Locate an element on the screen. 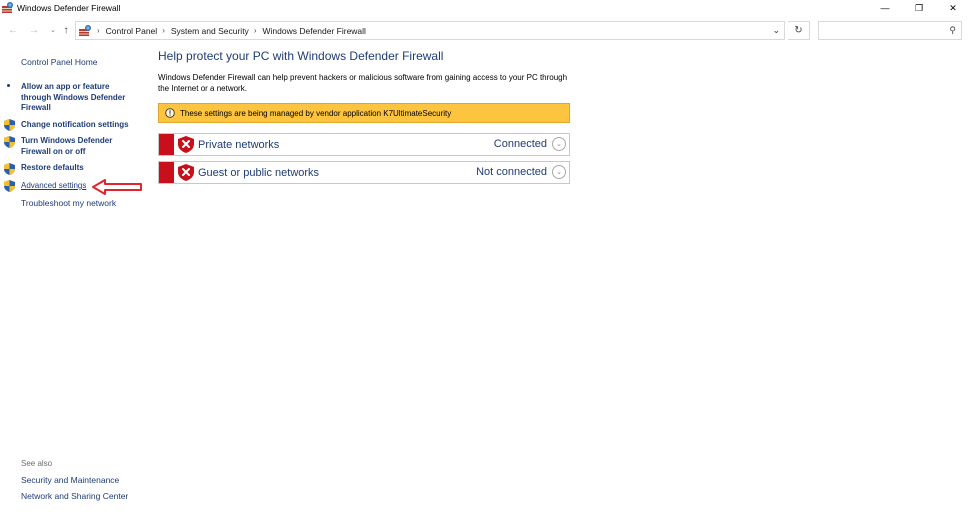 The height and width of the screenshot is (516, 970). firewall-location-icon is located at coordinates (85, 30).